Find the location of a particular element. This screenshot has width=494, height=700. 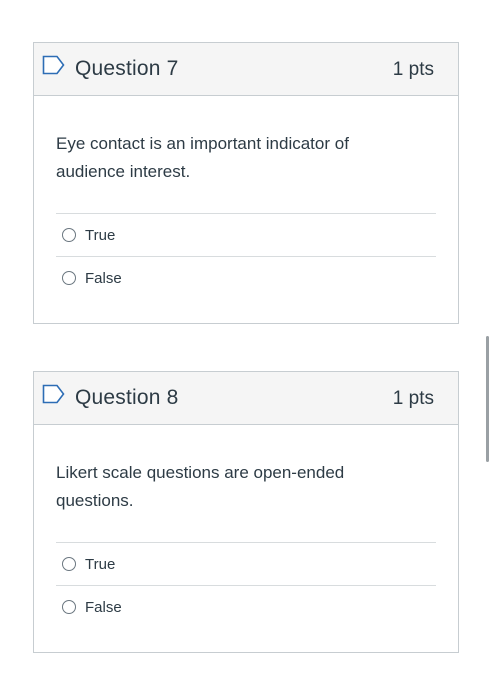

scrollbar is located at coordinates (487, 399).